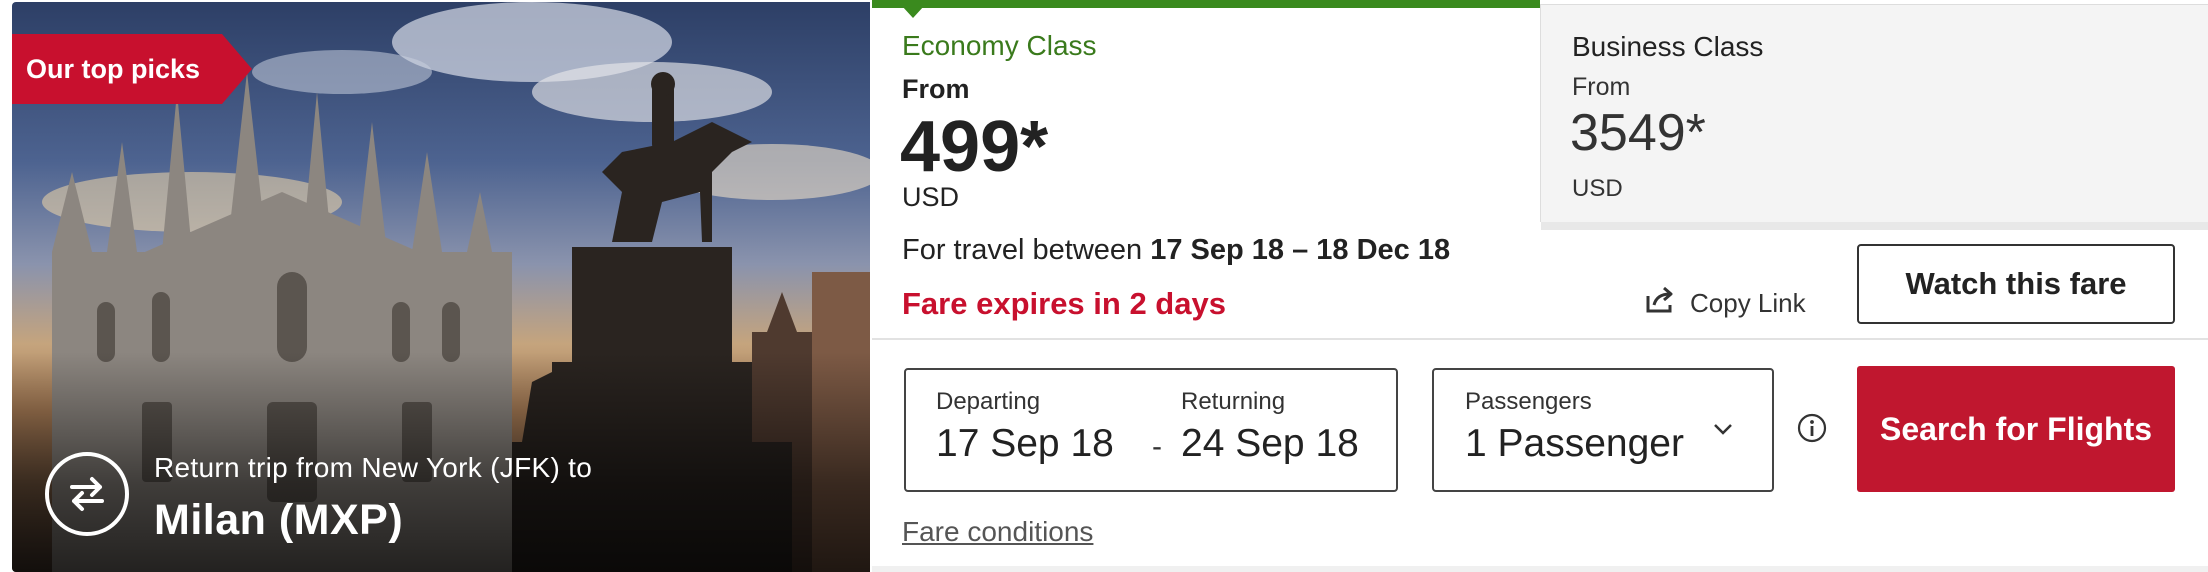 Image resolution: width=2208 pixels, height=572 pixels. Describe the element at coordinates (1812, 430) in the screenshot. I see `info-icon` at that location.